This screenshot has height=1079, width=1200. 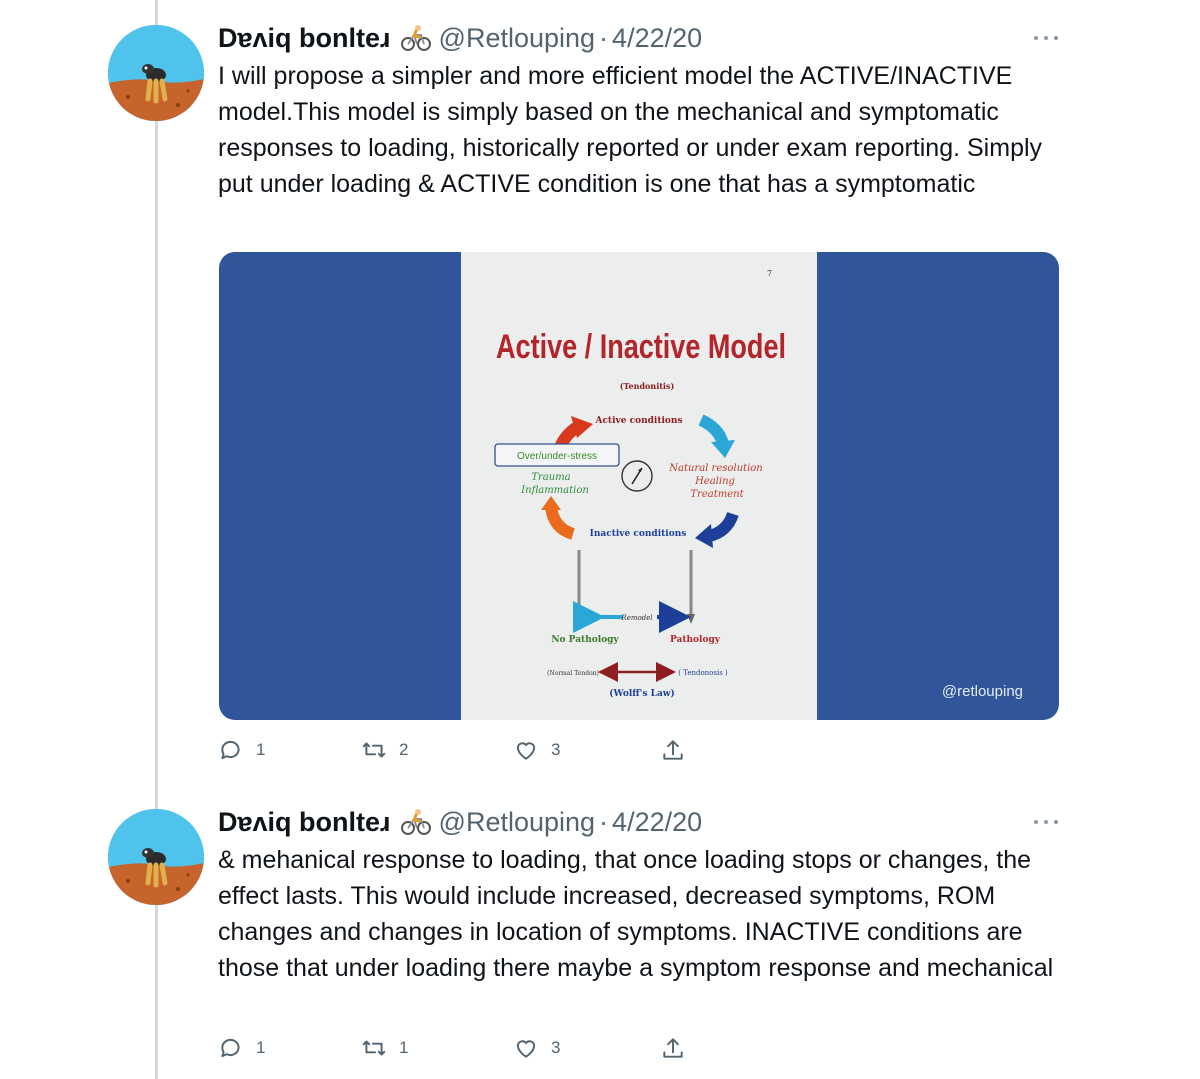 I want to click on slide-trauma: Trauma, so click(x=550, y=477).